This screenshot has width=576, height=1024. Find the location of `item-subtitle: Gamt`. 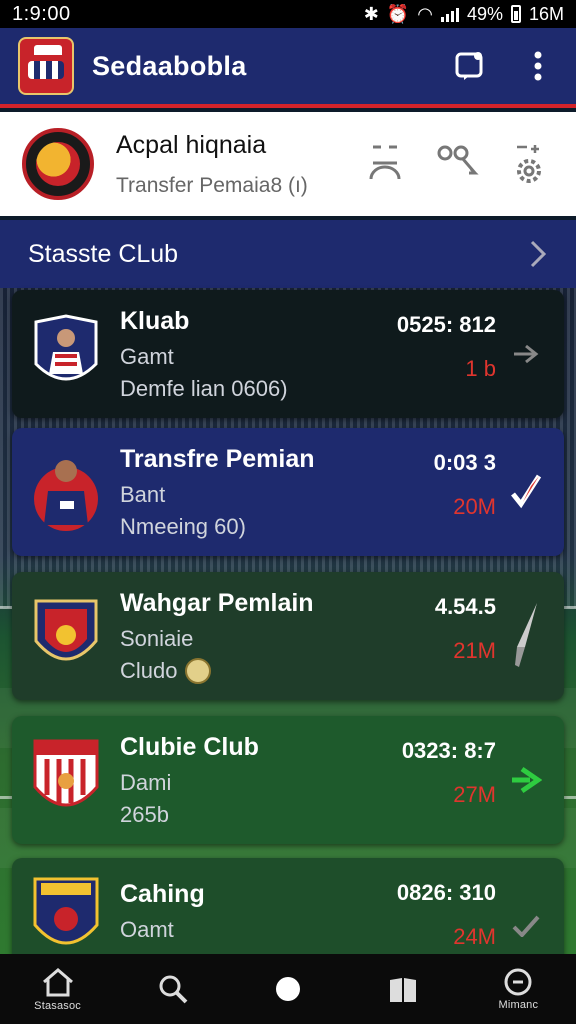

item-subtitle: Gamt is located at coordinates (147, 356).